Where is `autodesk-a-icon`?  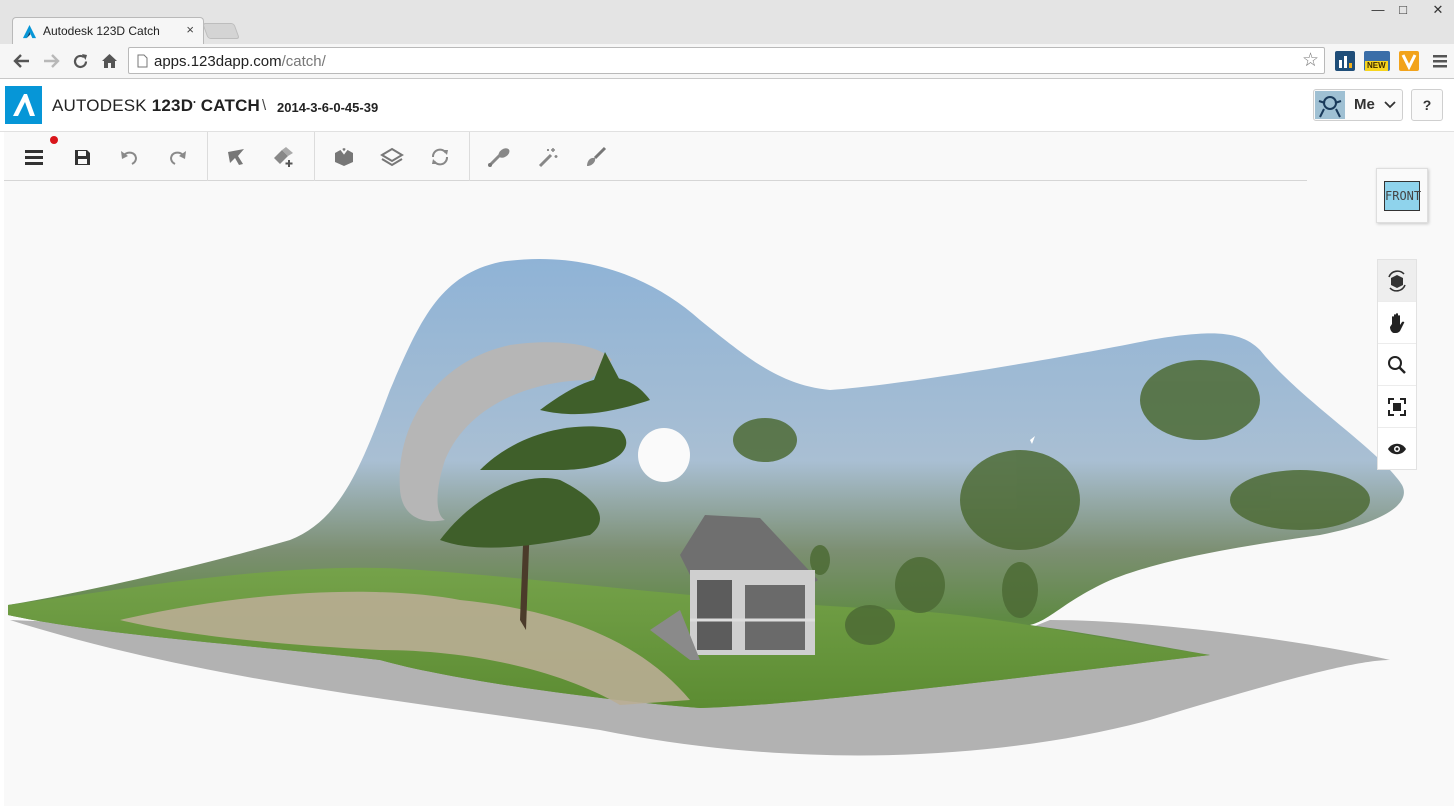 autodesk-a-icon is located at coordinates (24, 105).